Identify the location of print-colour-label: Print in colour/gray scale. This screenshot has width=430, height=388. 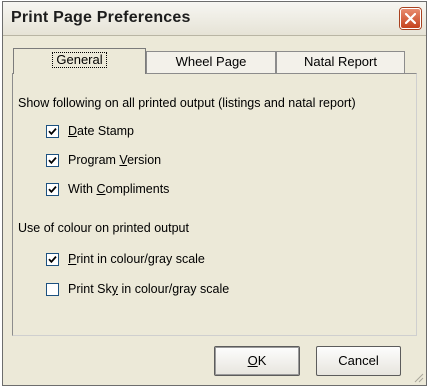
(136, 259).